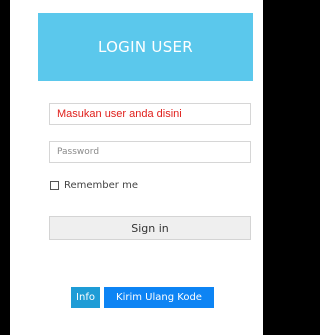 The image size is (320, 335). I want to click on resend-code-button: Kirim Ulang Kode, so click(159, 297).